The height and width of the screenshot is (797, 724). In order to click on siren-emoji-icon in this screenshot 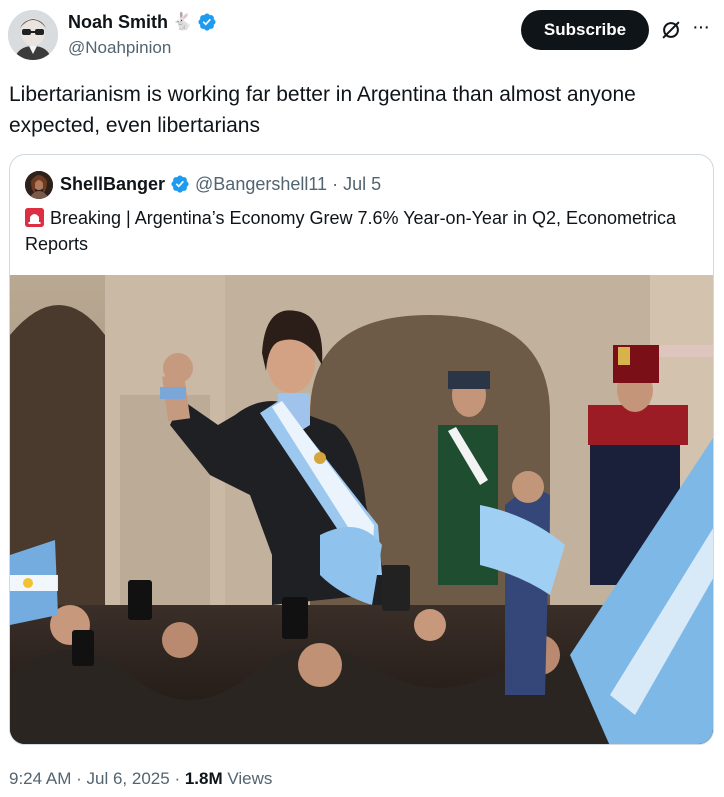, I will do `click(34, 217)`.